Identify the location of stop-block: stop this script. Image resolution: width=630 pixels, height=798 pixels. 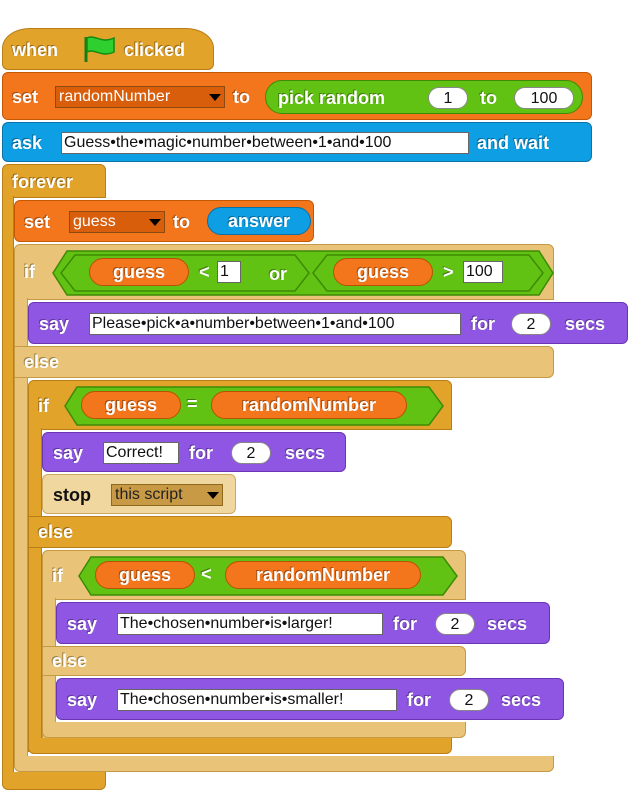
(139, 494).